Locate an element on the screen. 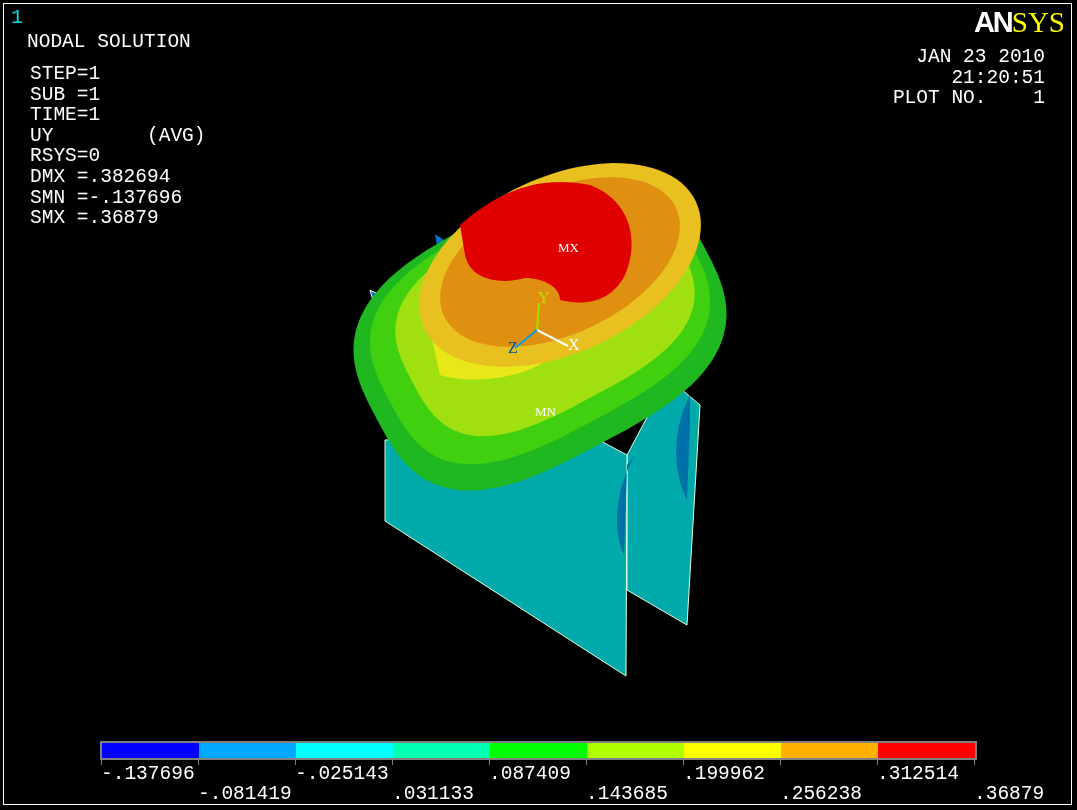 The width and height of the screenshot is (1077, 810). legend-value: .256238 is located at coordinates (821, 794).